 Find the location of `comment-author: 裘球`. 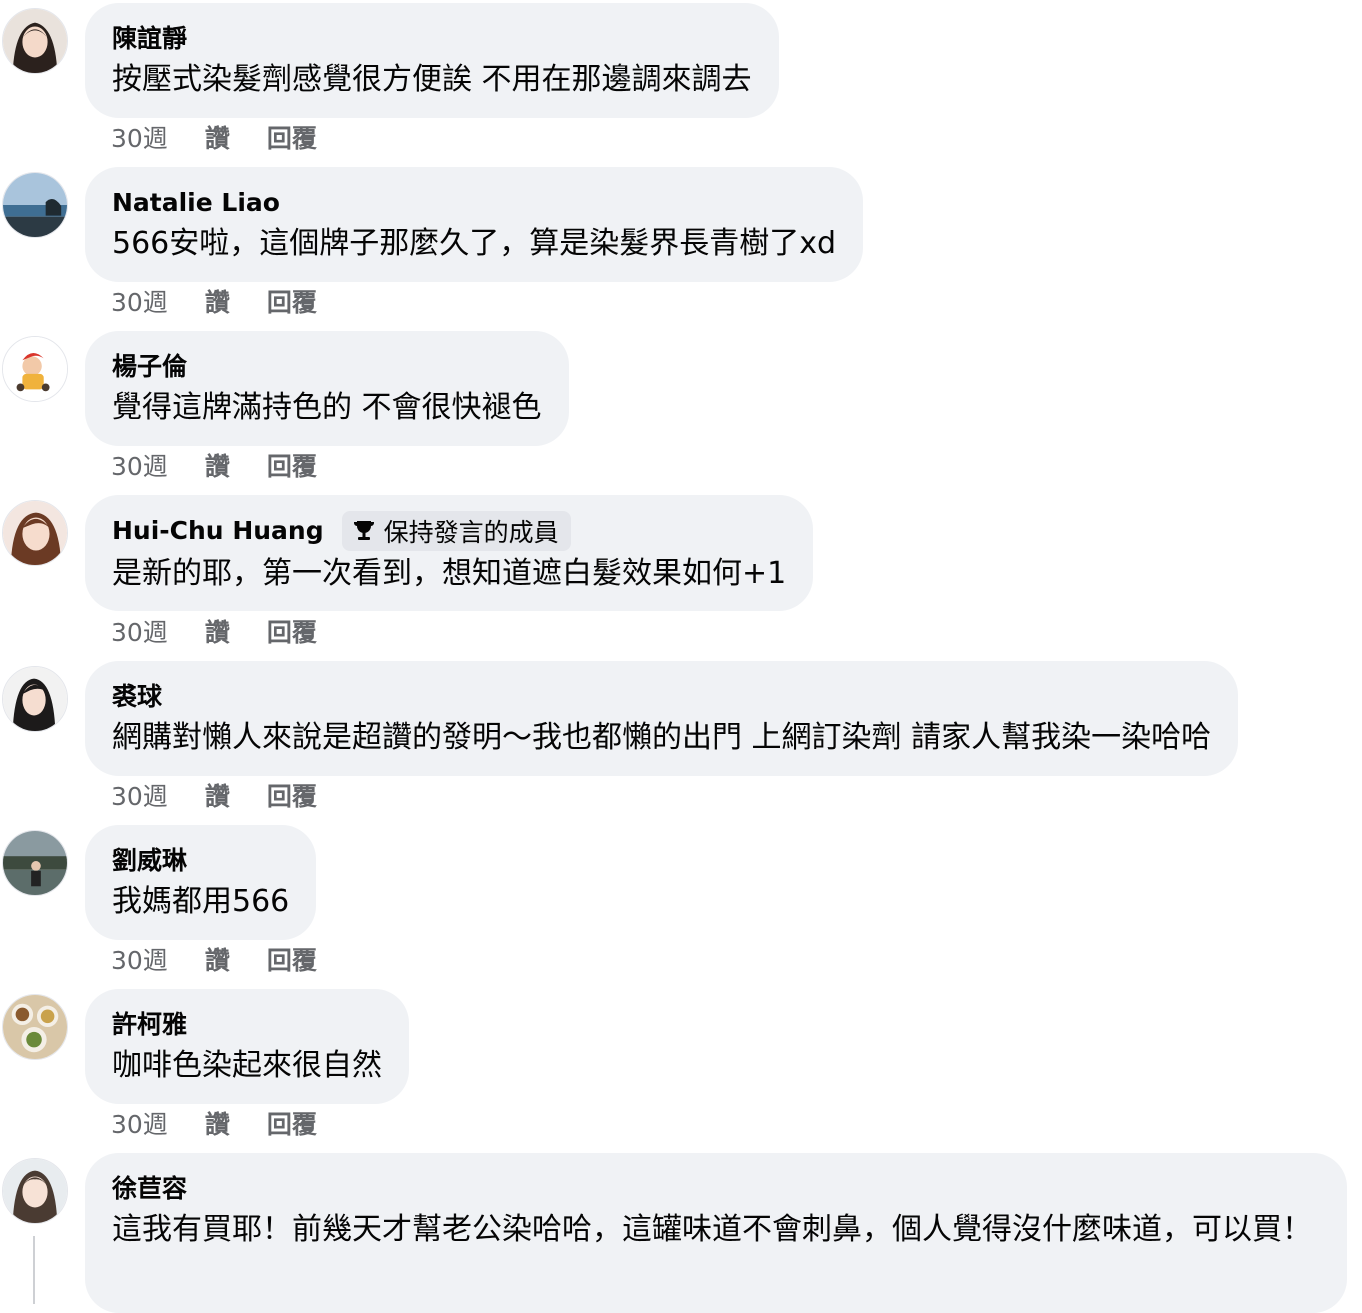

comment-author: 裘球 is located at coordinates (137, 697).